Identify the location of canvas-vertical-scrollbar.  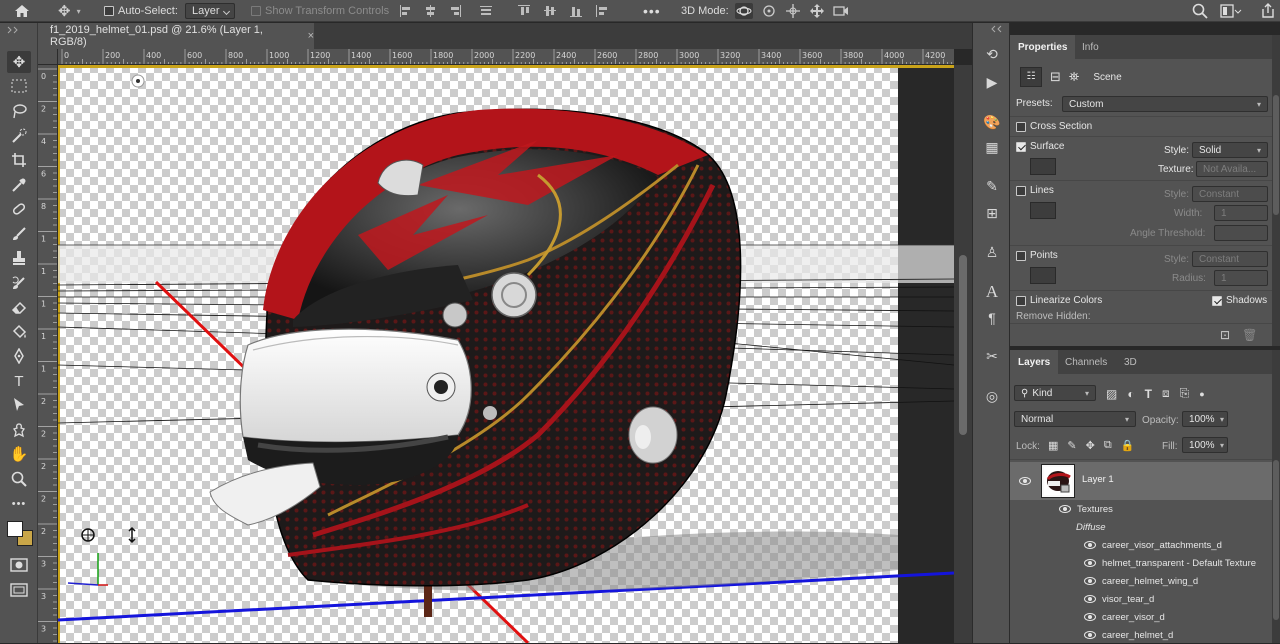
(963, 354).